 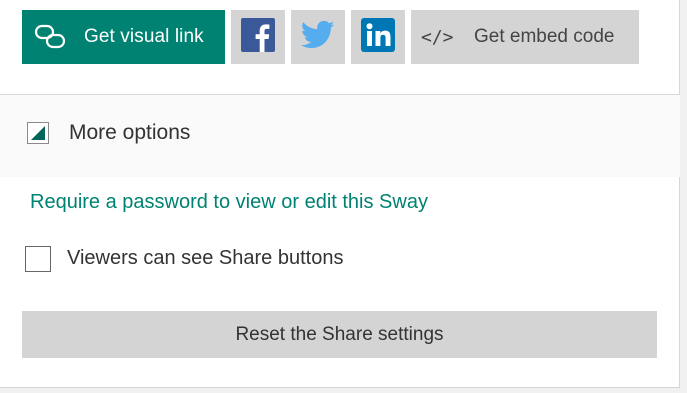 I want to click on facebook-share-button, so click(x=258, y=37).